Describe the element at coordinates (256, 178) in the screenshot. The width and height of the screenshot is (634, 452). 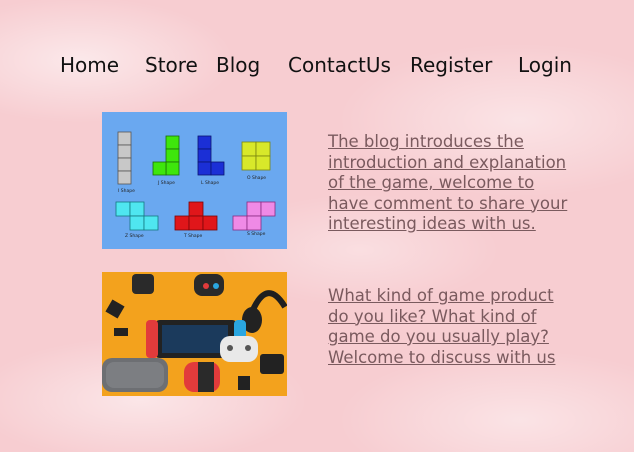
I see `tetromino-label: O Shape` at that location.